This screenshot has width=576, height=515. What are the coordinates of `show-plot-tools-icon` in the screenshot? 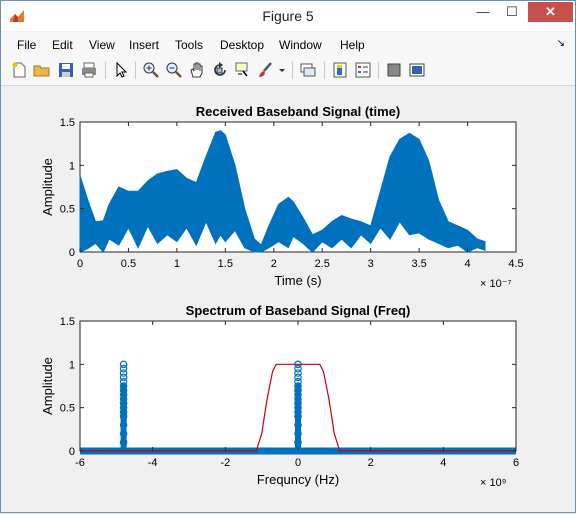 It's located at (417, 70).